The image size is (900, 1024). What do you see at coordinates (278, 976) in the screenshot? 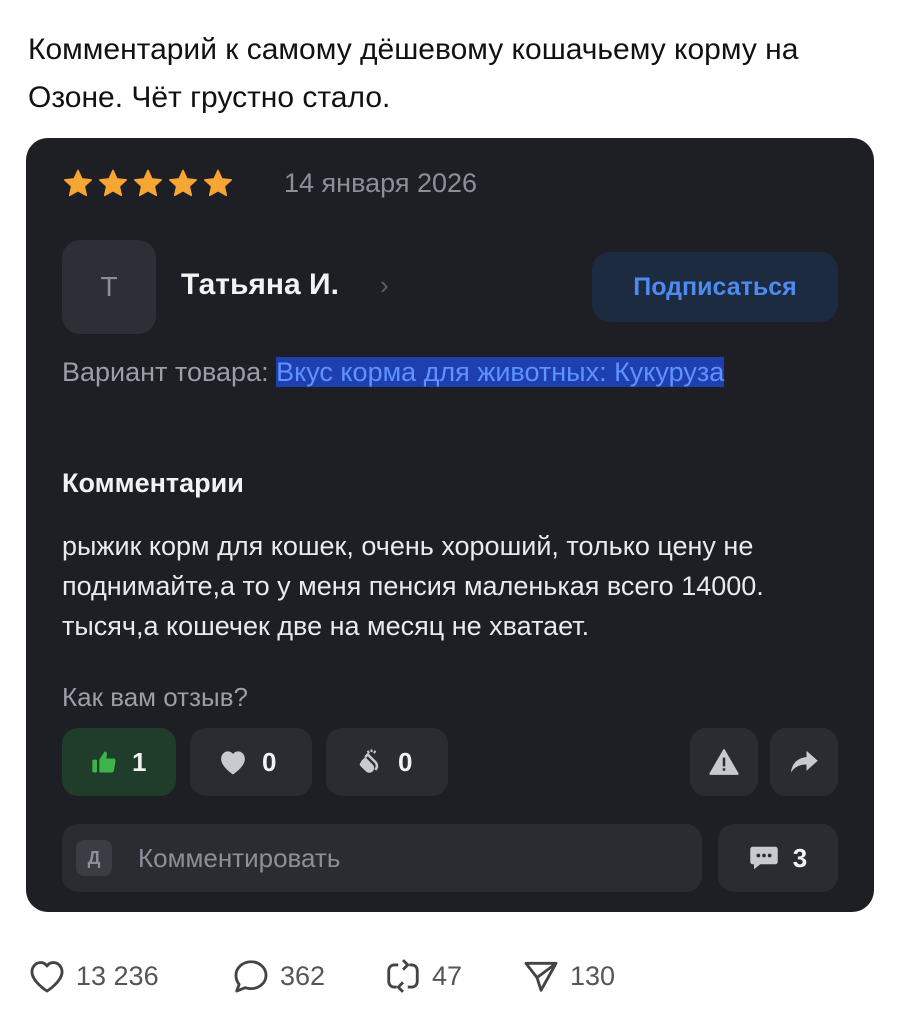
I see `post-comment-button: 362` at bounding box center [278, 976].